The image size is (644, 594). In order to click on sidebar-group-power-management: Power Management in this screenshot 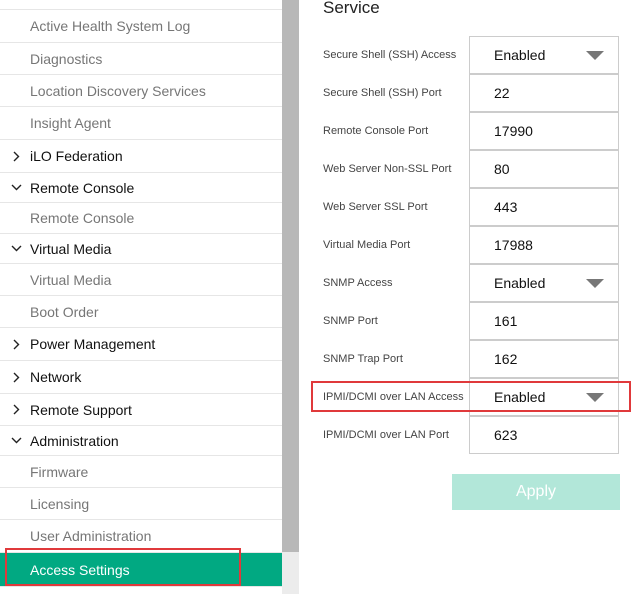, I will do `click(141, 344)`.